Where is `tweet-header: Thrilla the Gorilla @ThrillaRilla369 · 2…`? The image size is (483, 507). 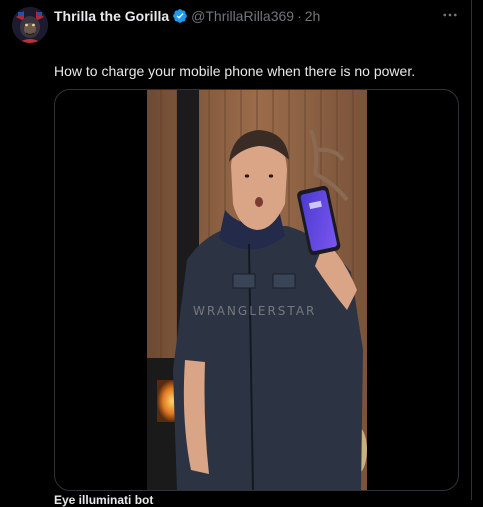 tweet-header: Thrilla the Gorilla @ThrillaRilla369 · 2… is located at coordinates (187, 16).